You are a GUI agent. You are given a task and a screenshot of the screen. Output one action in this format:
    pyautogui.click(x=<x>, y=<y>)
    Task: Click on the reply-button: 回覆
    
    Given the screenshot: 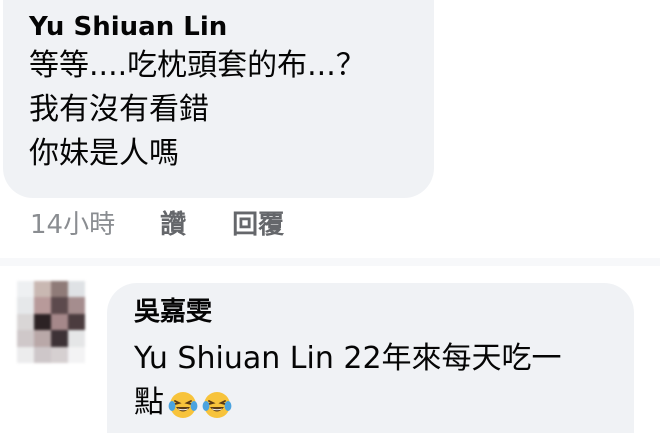 What is the action you would take?
    pyautogui.click(x=258, y=222)
    